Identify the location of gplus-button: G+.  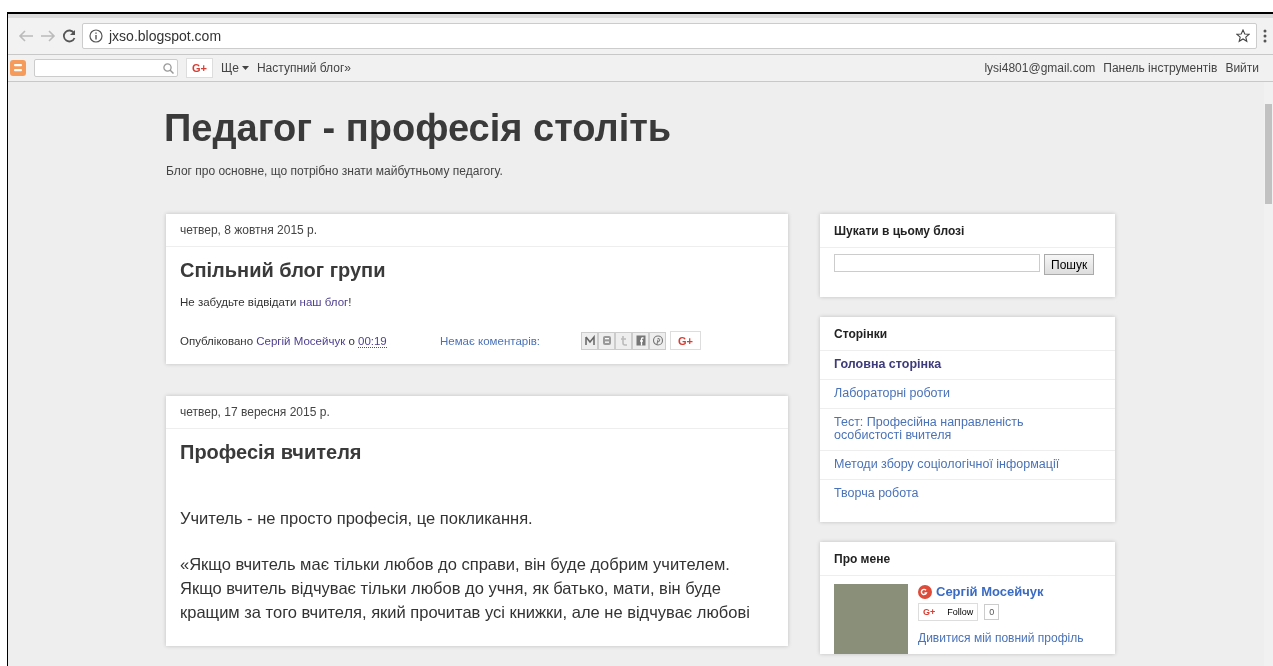
(199, 68).